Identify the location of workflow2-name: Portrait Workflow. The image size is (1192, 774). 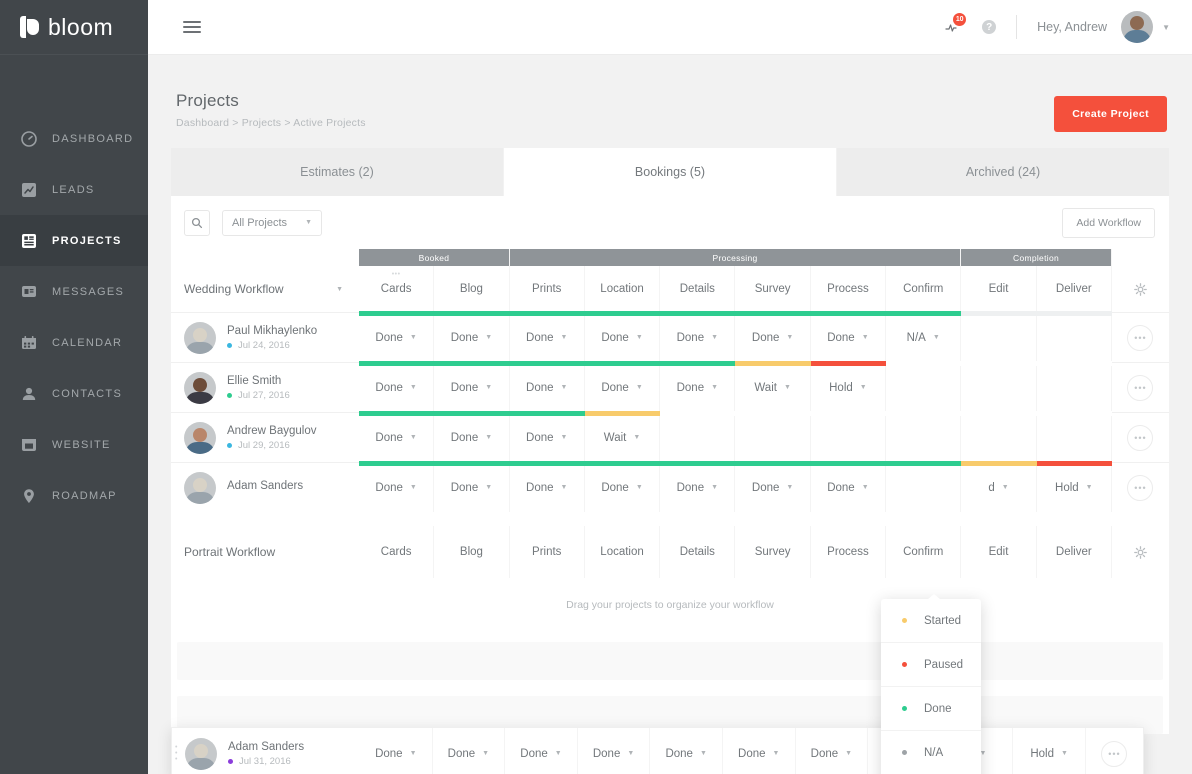
(265, 552).